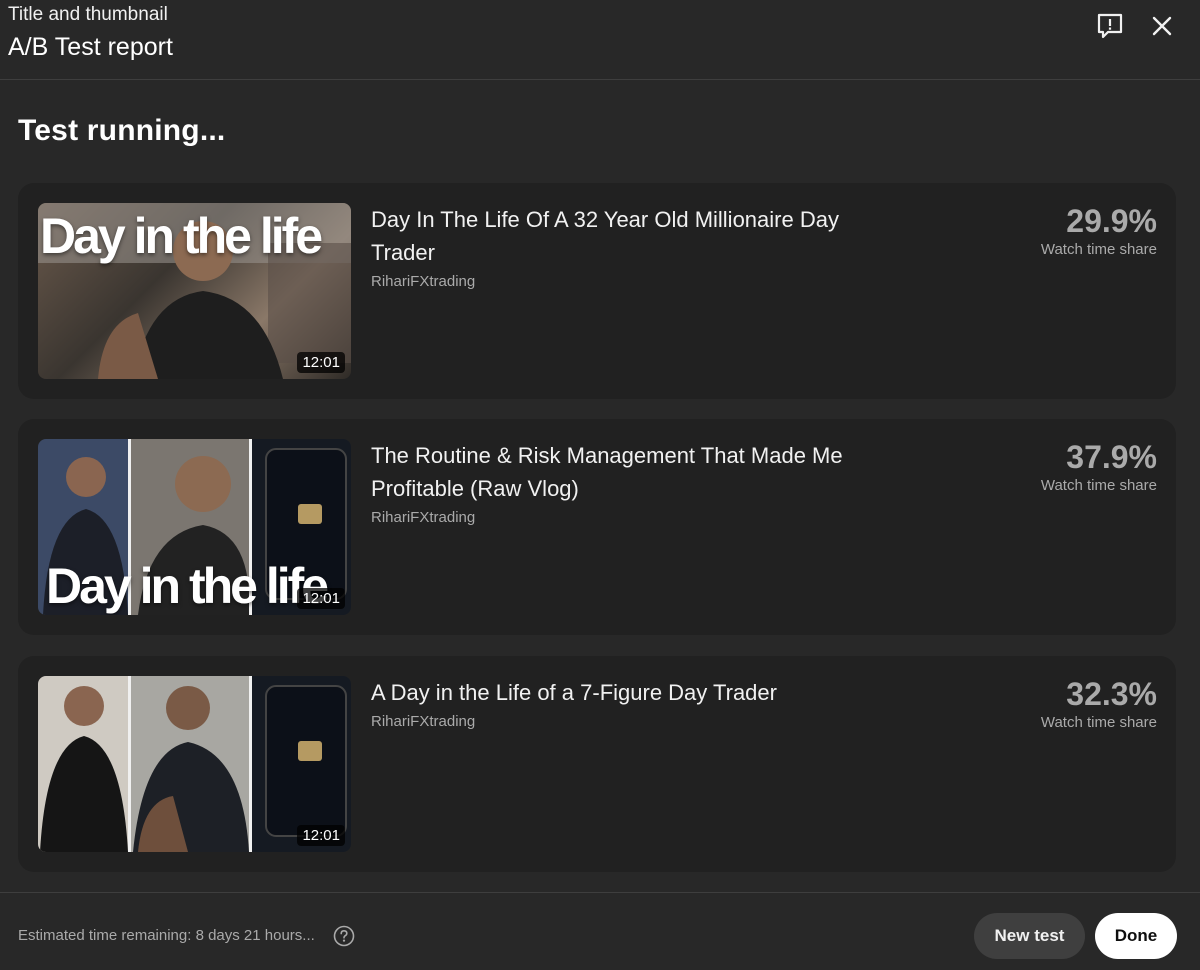 This screenshot has width=1200, height=970. What do you see at coordinates (1110, 26) in the screenshot?
I see `feedback-icon` at bounding box center [1110, 26].